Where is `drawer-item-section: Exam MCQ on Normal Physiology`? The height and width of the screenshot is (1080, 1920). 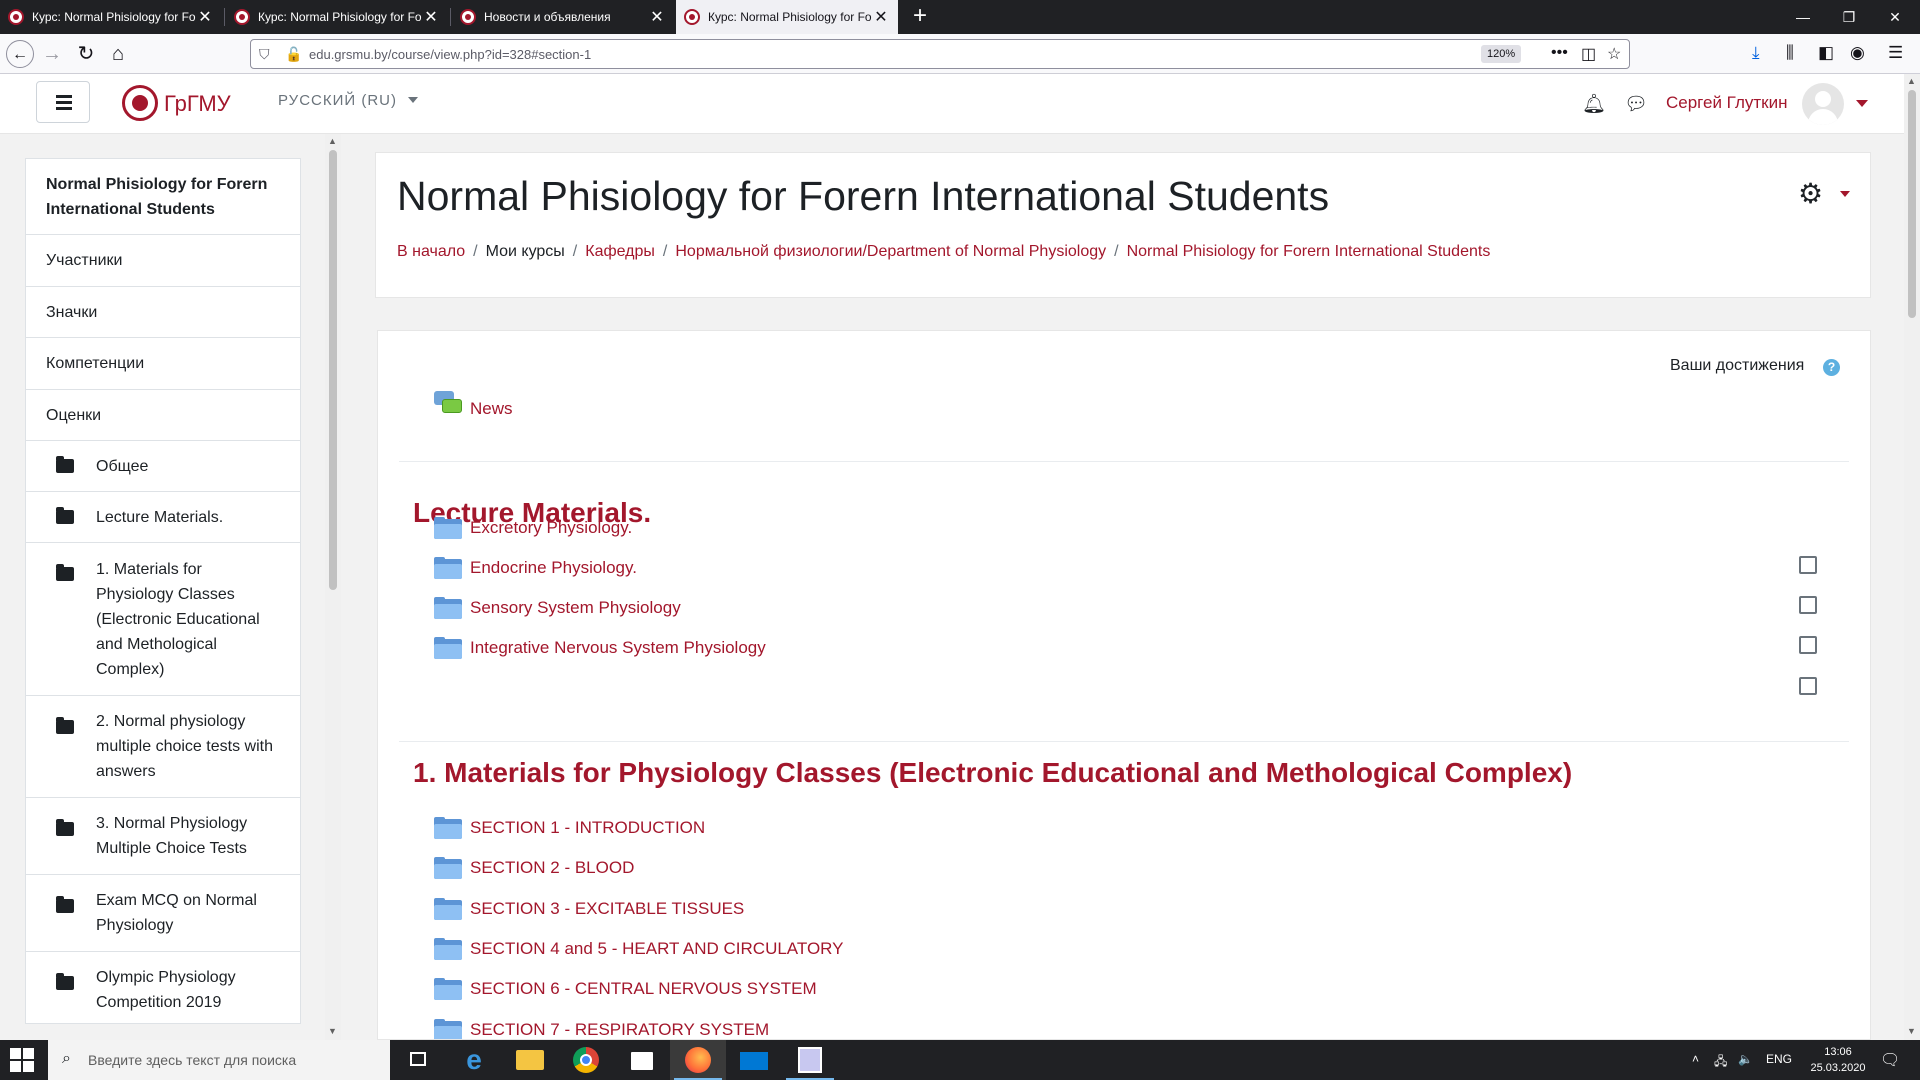 drawer-item-section: Exam MCQ on Normal Physiology is located at coordinates (163, 913).